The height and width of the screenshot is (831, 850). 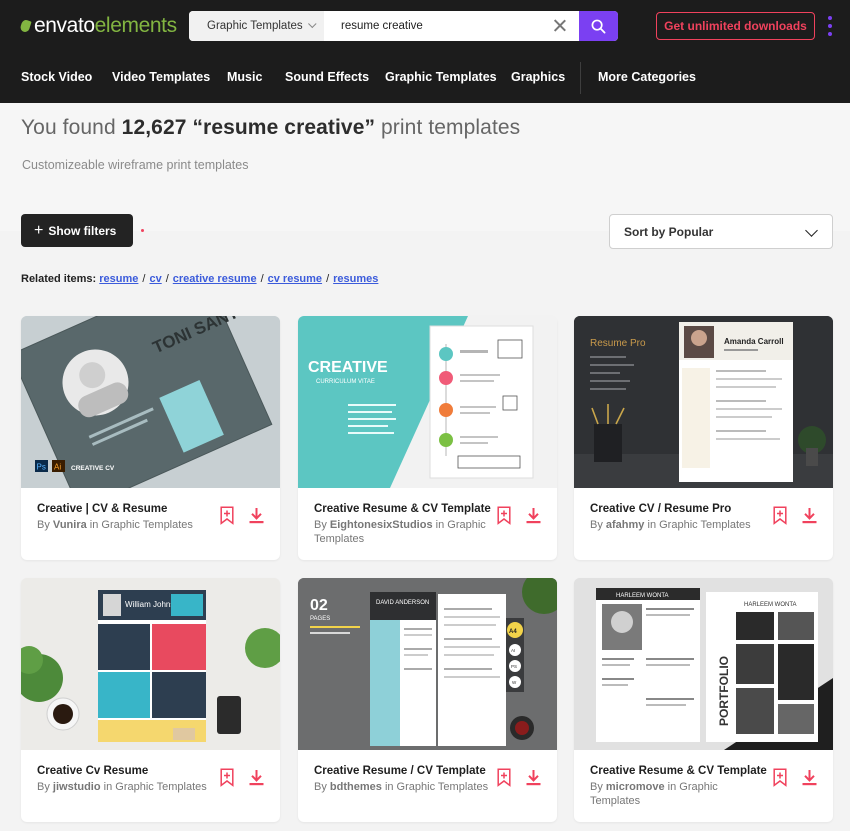 What do you see at coordinates (215, 279) in the screenshot?
I see `related-link-creative-resume: creative resume` at bounding box center [215, 279].